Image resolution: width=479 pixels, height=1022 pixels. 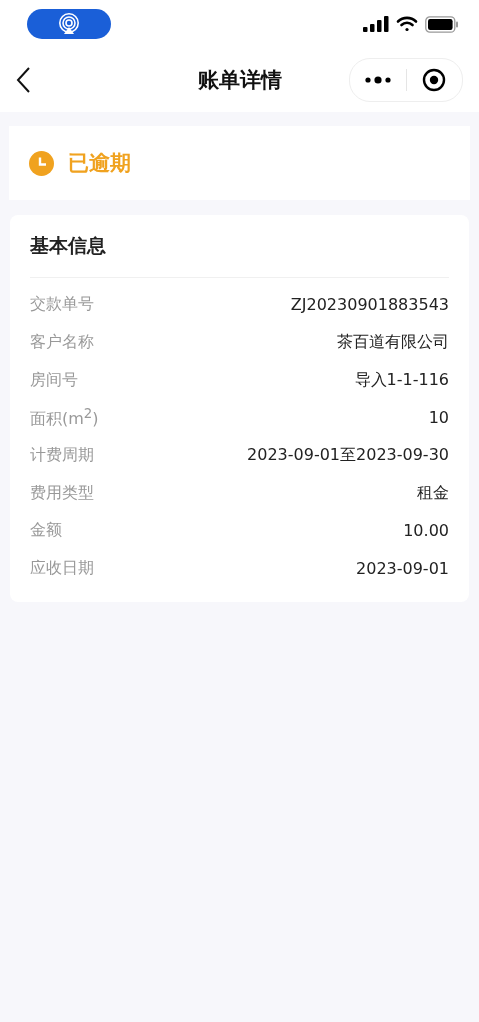 I want to click on field-label: 费用类型, so click(x=62, y=493).